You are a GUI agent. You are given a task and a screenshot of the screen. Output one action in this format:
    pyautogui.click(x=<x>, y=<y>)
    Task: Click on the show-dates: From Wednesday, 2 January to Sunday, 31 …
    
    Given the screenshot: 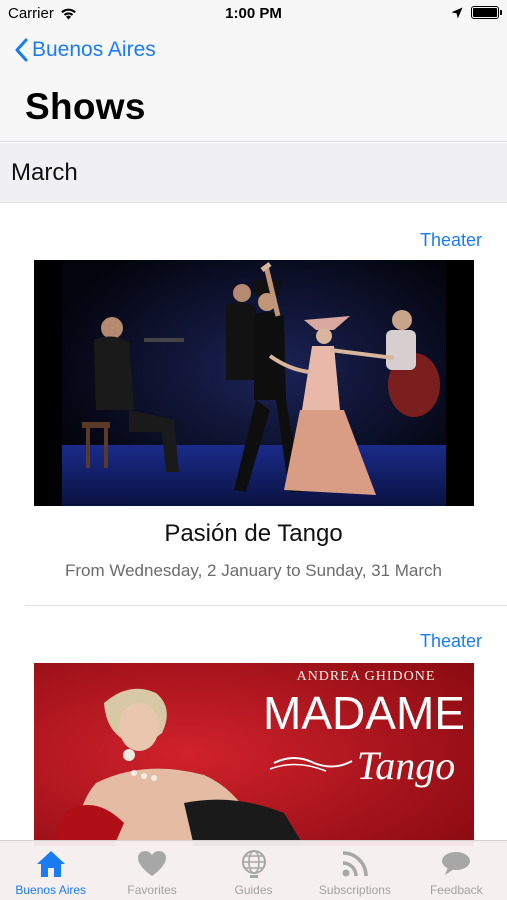 What is the action you would take?
    pyautogui.click(x=253, y=570)
    